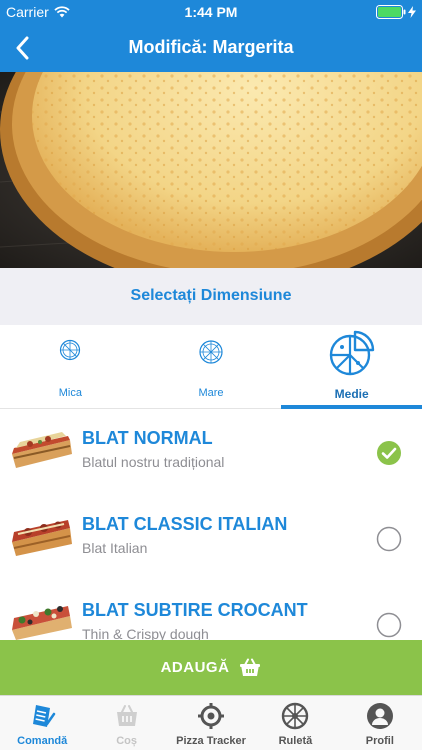 The image size is (422, 750). I want to click on crust-description: Thin & Crispy dough, so click(145, 633).